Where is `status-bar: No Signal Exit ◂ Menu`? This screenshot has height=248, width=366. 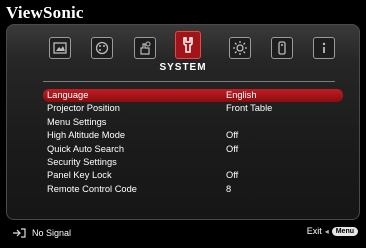 status-bar: No Signal Exit ◂ Menu is located at coordinates (183, 234).